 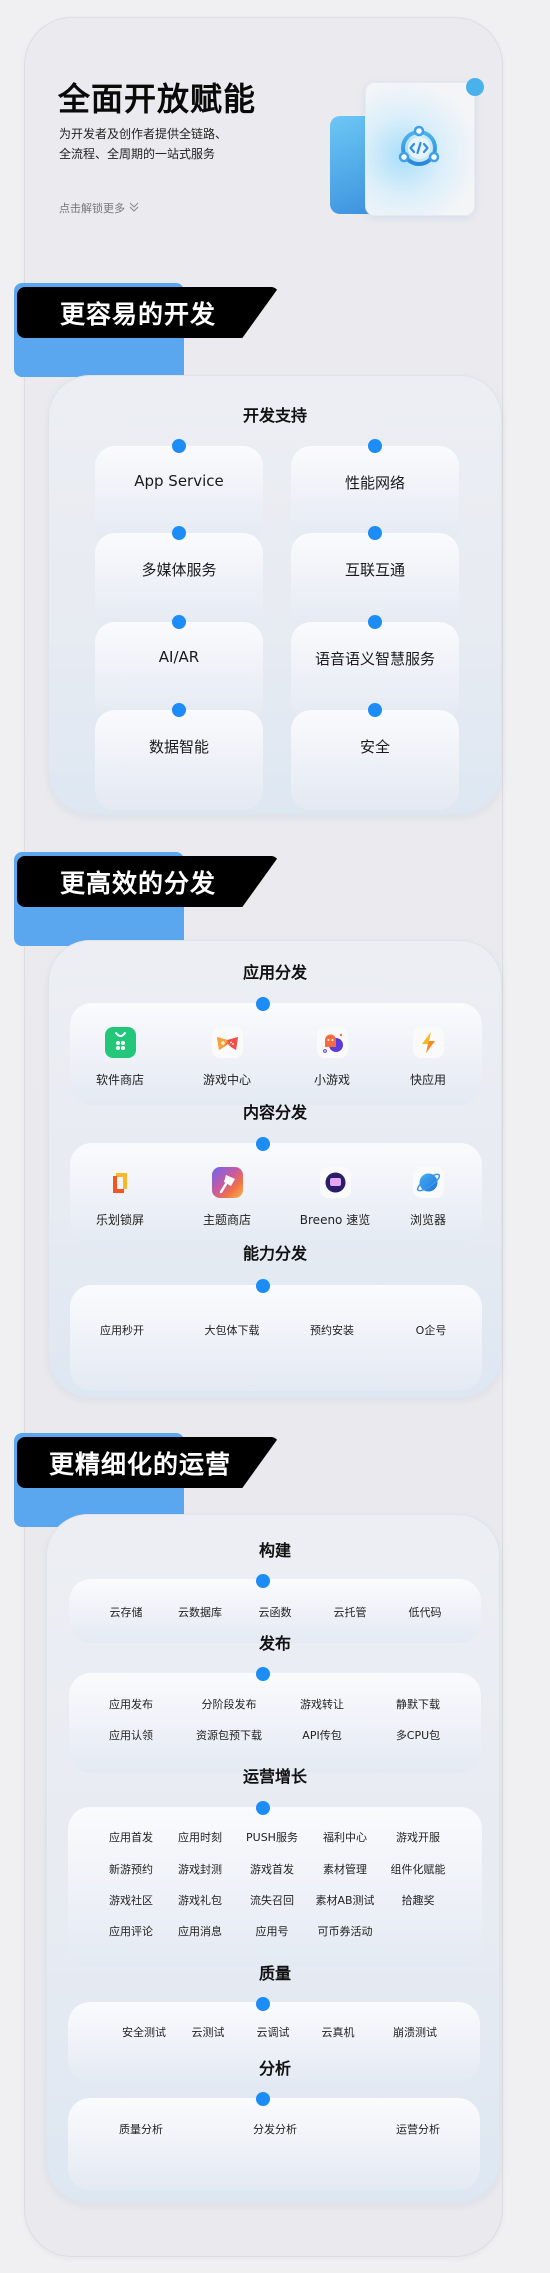 What do you see at coordinates (418, 1869) in the screenshot?
I see `feature-item: 组件化赋能` at bounding box center [418, 1869].